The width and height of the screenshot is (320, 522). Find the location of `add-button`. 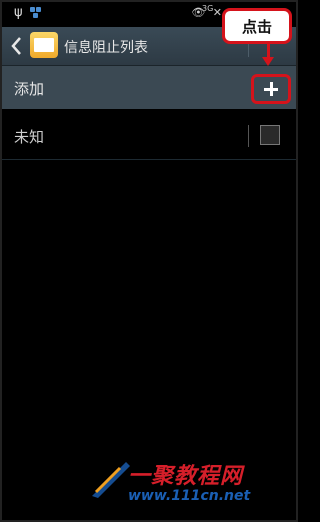

add-button is located at coordinates (271, 89).